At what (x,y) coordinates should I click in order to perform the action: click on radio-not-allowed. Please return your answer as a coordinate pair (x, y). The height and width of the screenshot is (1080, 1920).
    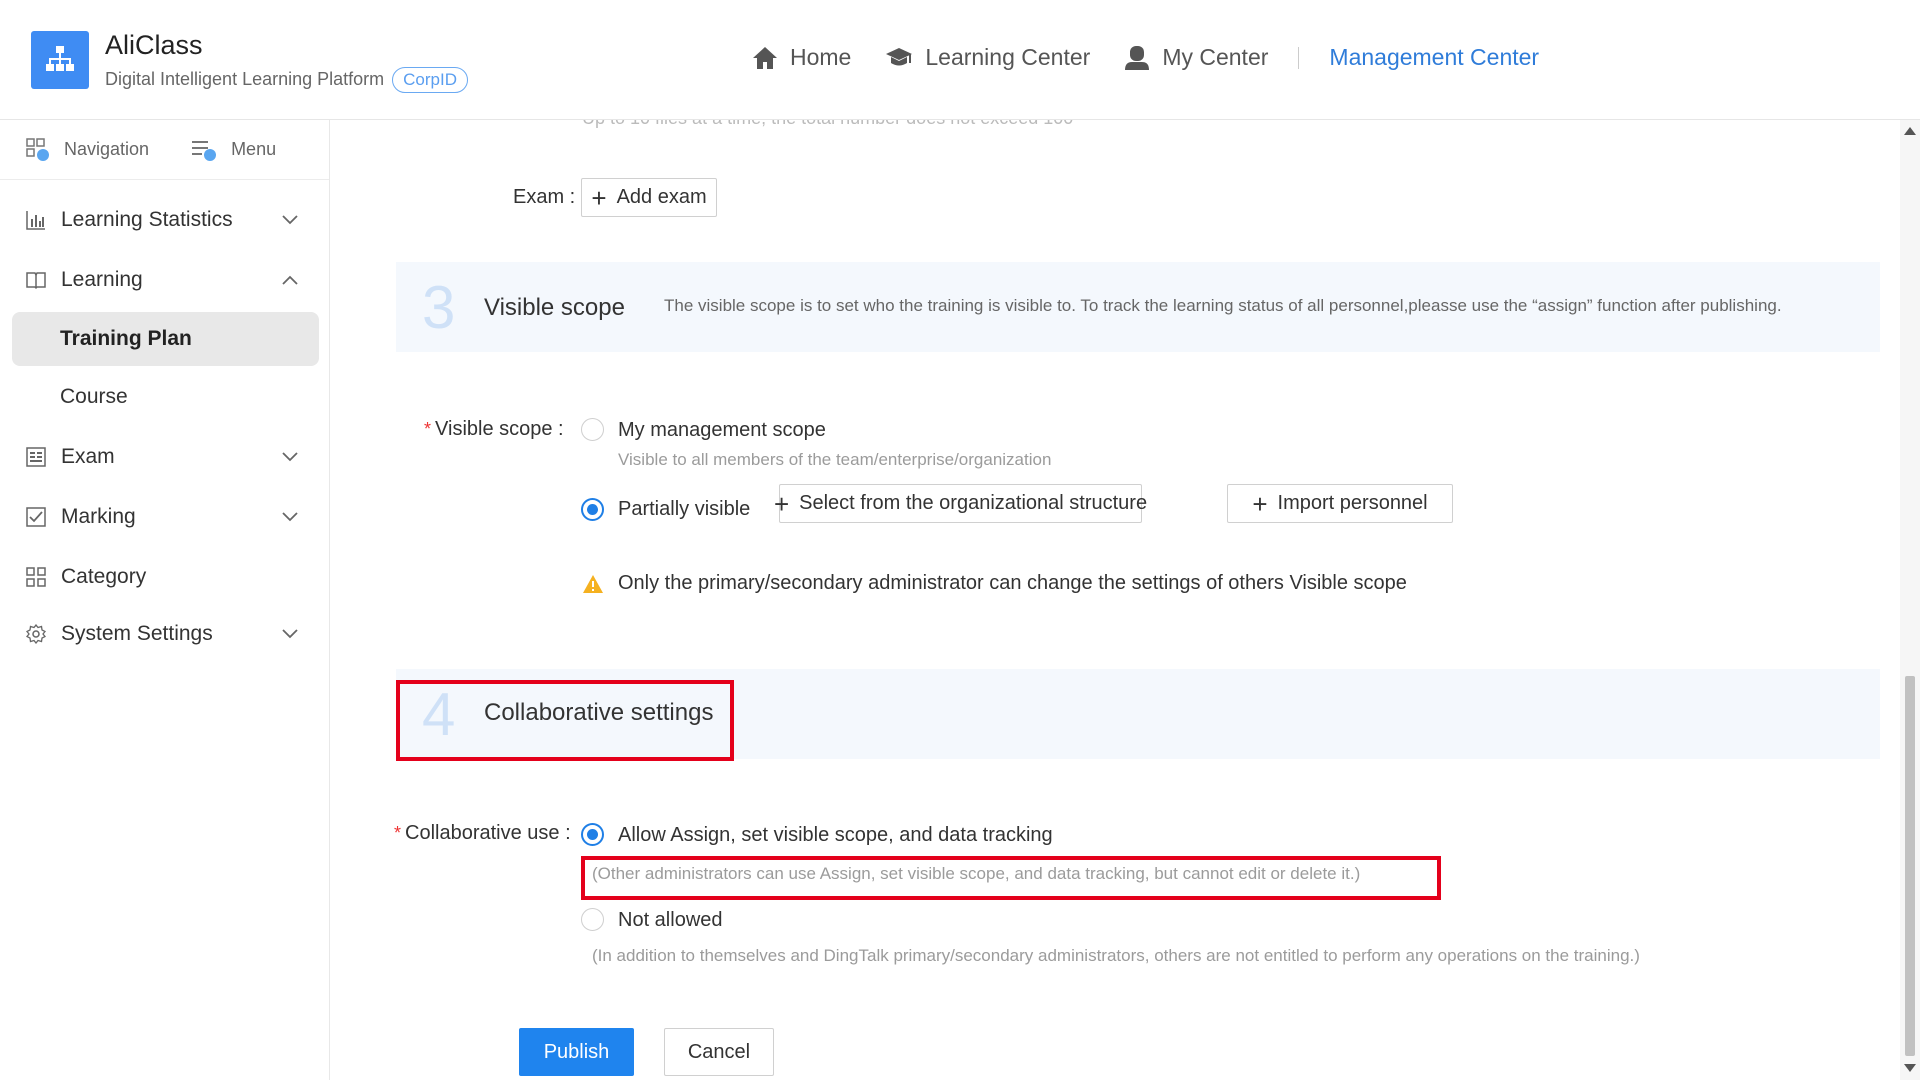
    Looking at the image, I should click on (592, 919).